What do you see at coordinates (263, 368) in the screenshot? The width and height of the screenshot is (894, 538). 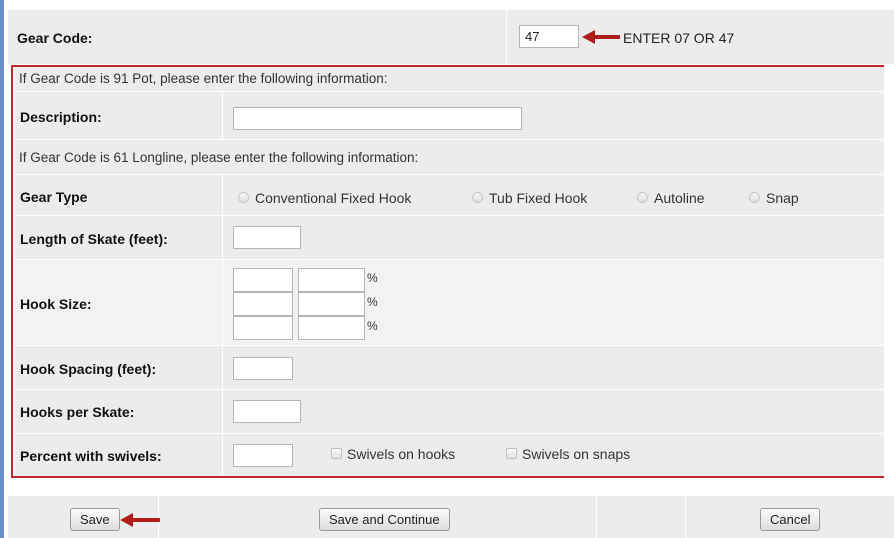 I see `hook-spacing-input` at bounding box center [263, 368].